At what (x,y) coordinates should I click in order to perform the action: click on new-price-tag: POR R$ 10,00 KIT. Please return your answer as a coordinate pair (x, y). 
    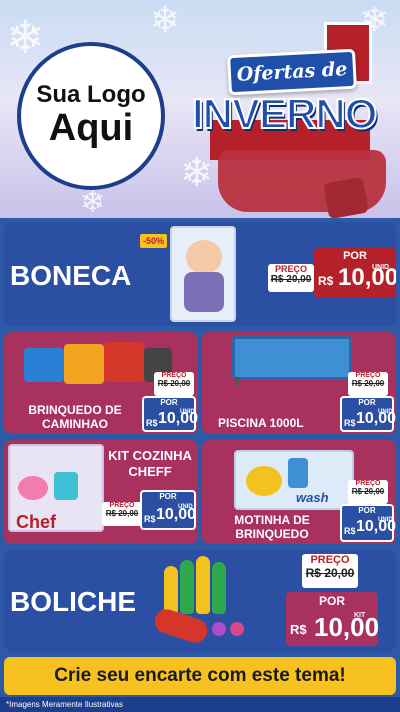
    Looking at the image, I should click on (333, 619).